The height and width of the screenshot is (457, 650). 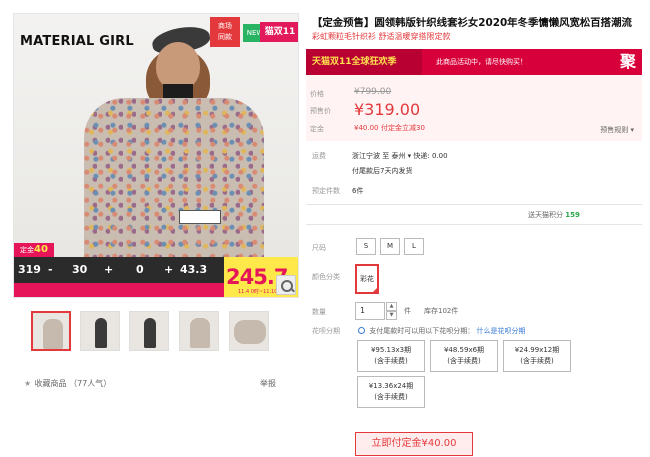 What do you see at coordinates (77, 41) in the screenshot?
I see `brand-logo: MATERIAL GIRL` at bounding box center [77, 41].